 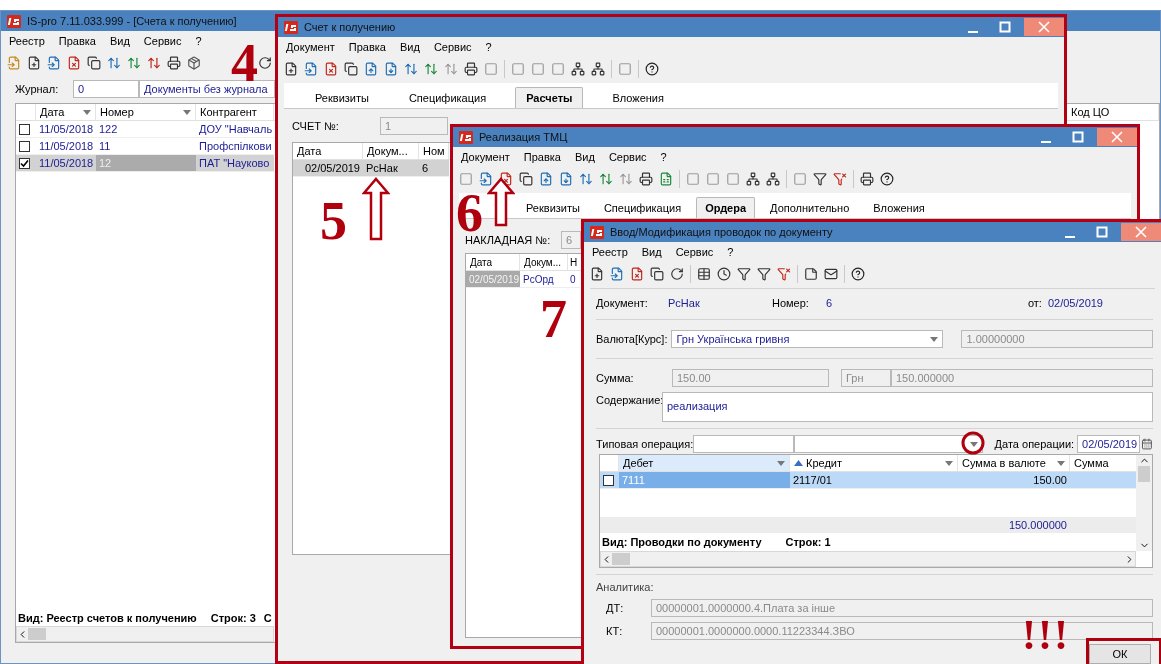 I want to click on table-row: 11/05/2018 11 Профспілкови, so click(x=145, y=146).